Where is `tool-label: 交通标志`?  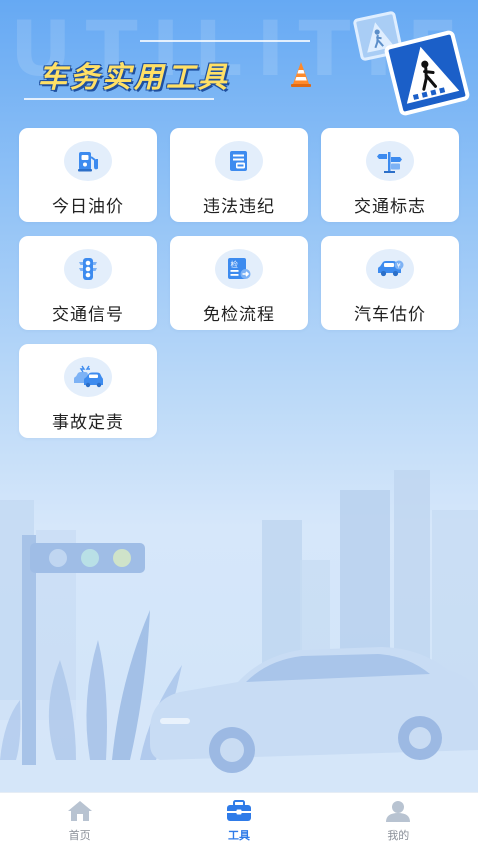
tool-label: 交通标志 is located at coordinates (390, 207).